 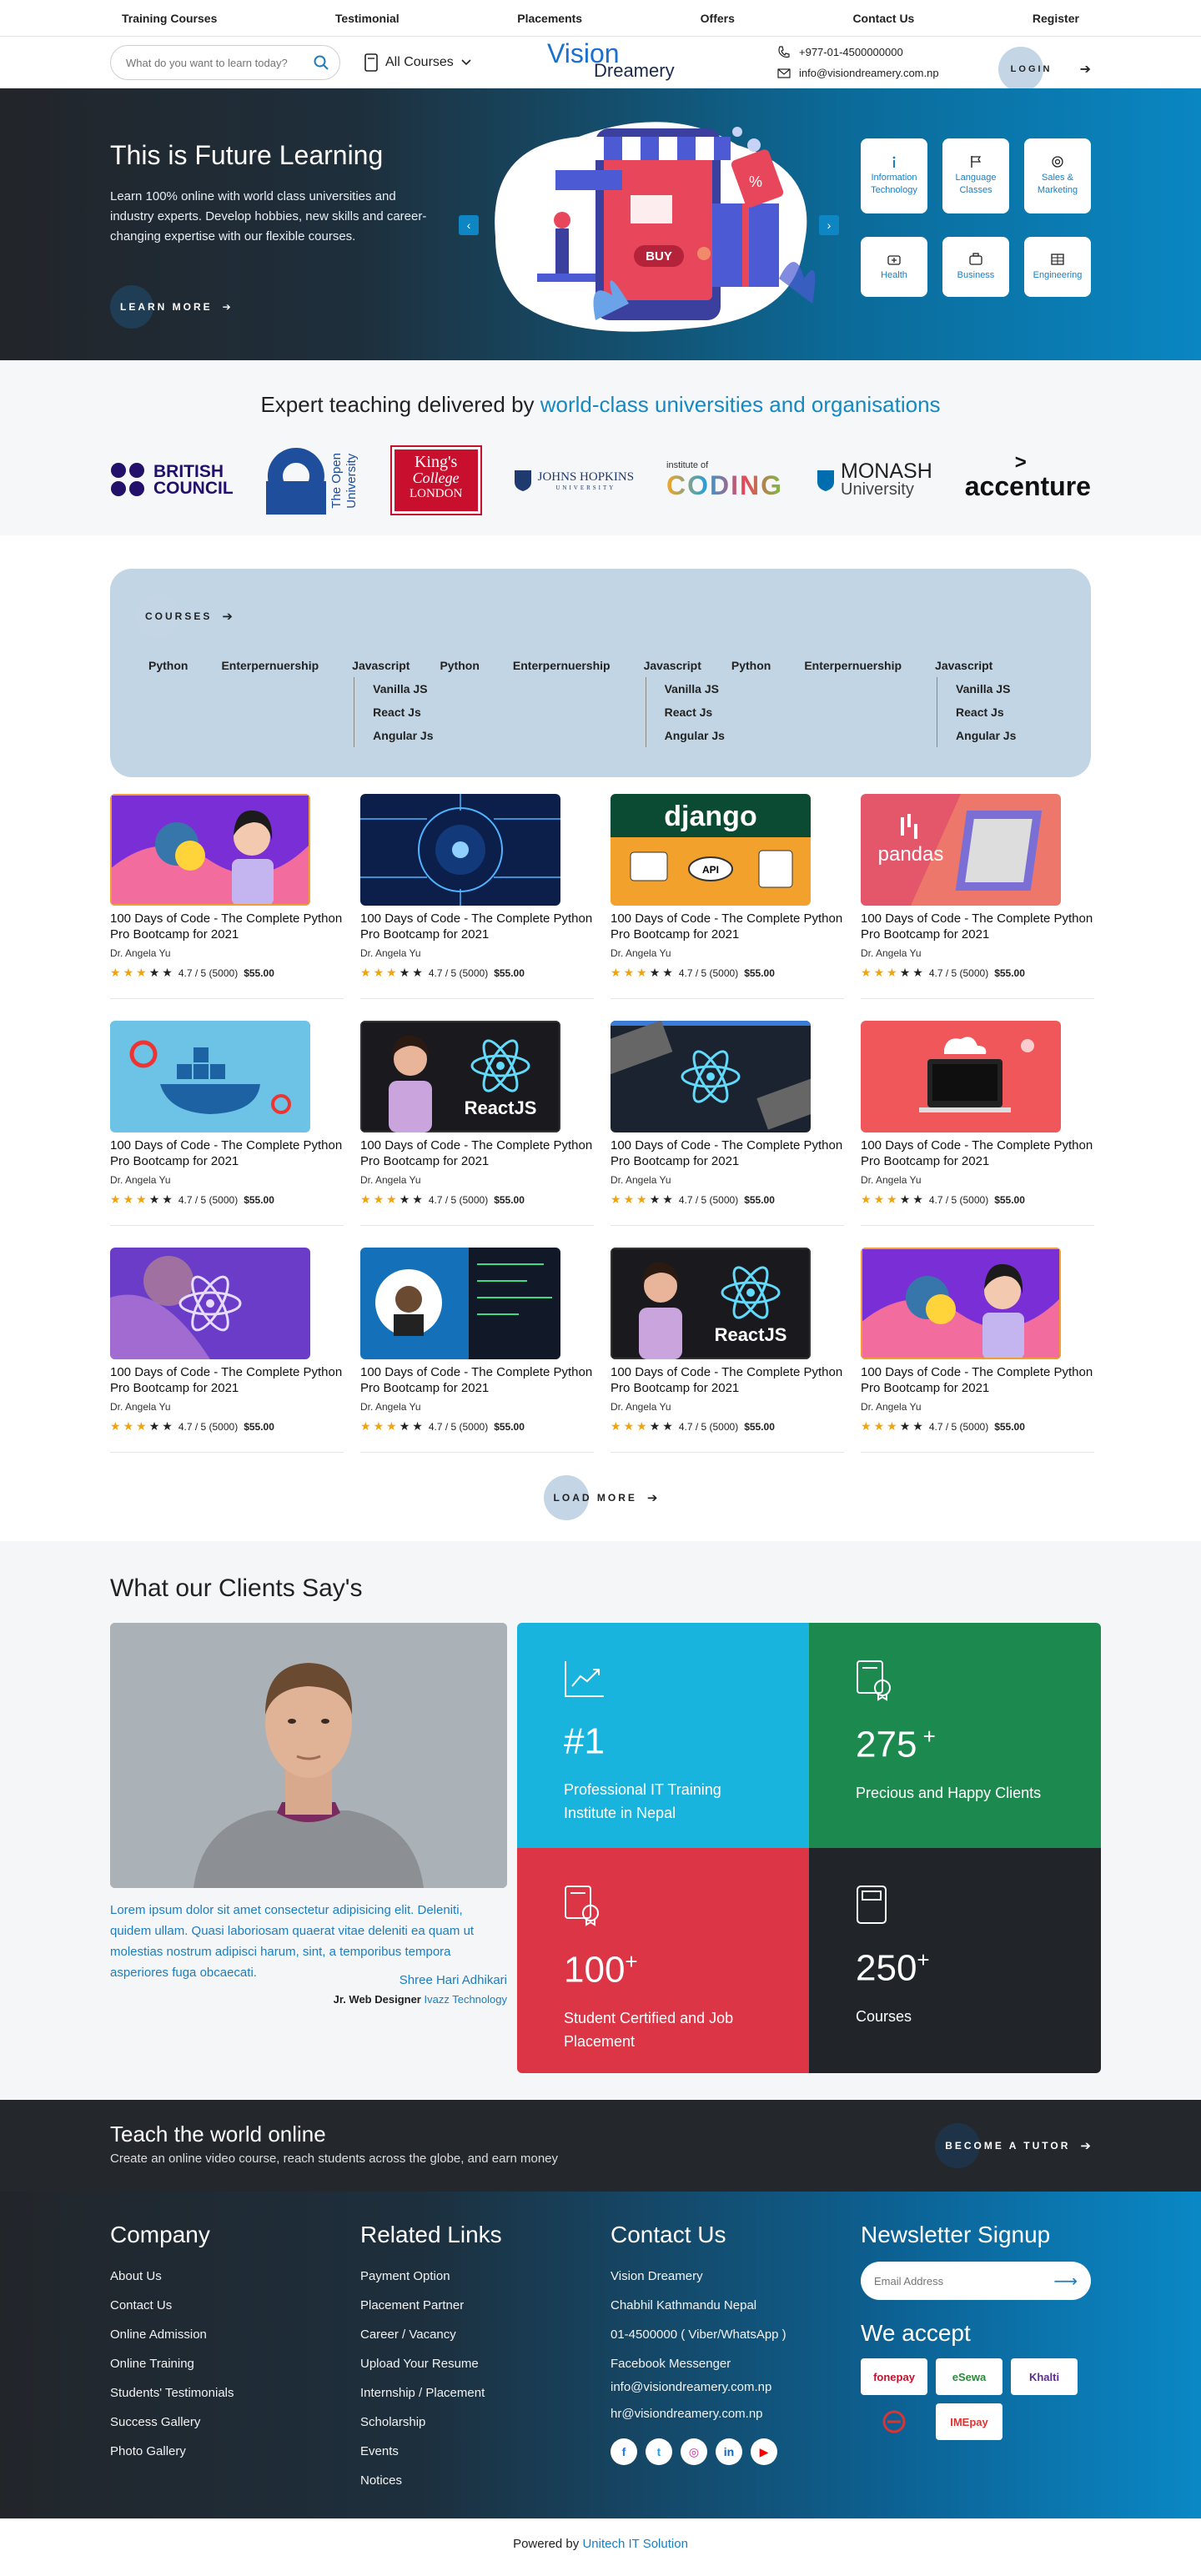 What do you see at coordinates (321, 62) in the screenshot?
I see `search-icon` at bounding box center [321, 62].